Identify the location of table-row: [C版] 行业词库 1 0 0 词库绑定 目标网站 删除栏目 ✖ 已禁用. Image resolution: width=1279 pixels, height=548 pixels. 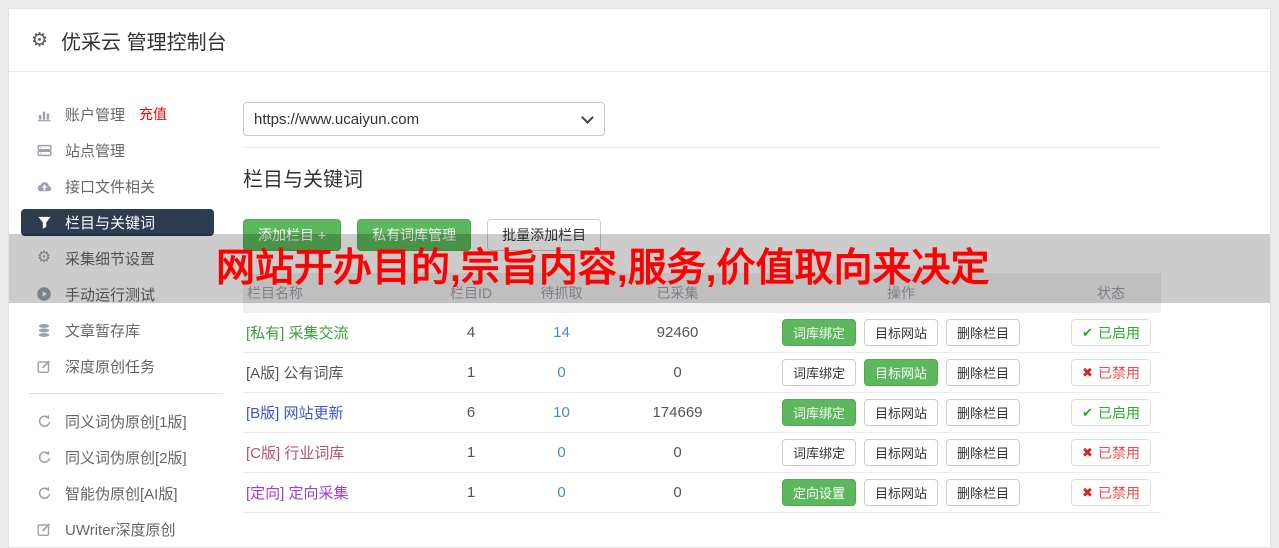
(702, 453).